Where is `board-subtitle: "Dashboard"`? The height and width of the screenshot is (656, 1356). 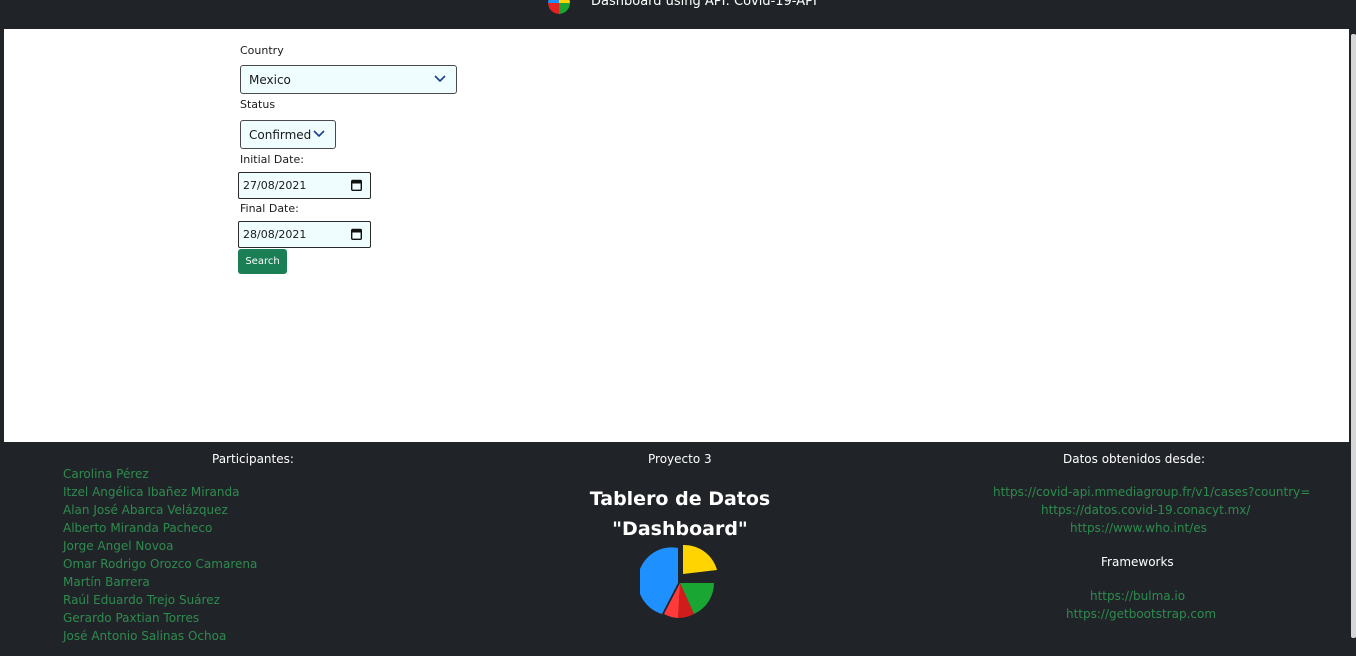
board-subtitle: "Dashboard" is located at coordinates (680, 529).